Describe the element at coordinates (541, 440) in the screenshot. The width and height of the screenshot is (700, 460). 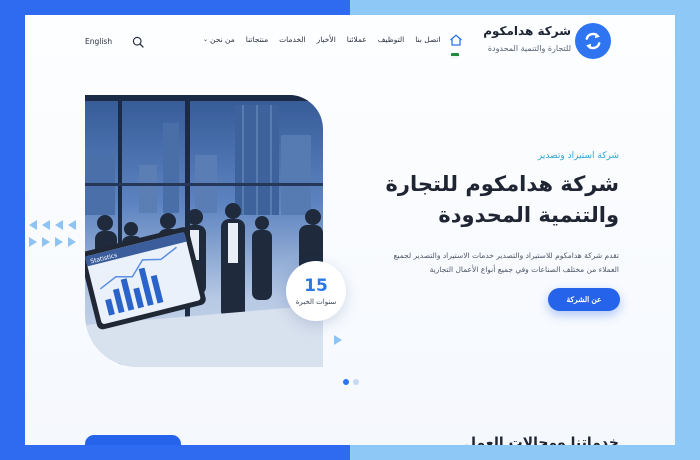
I see `services-section-heading: خدماتنا ومجالات العمل` at that location.